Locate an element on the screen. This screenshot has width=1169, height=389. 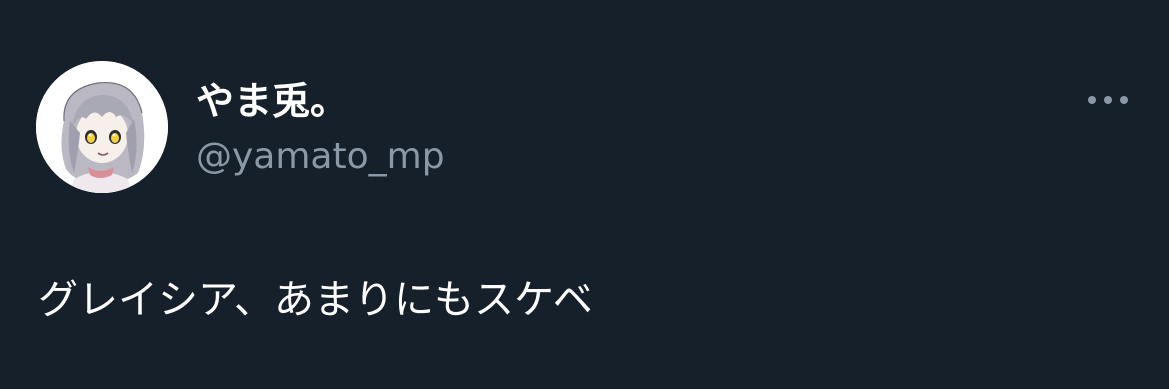
tweet-text: グレイシア、あまりにもスケベ is located at coordinates (315, 300).